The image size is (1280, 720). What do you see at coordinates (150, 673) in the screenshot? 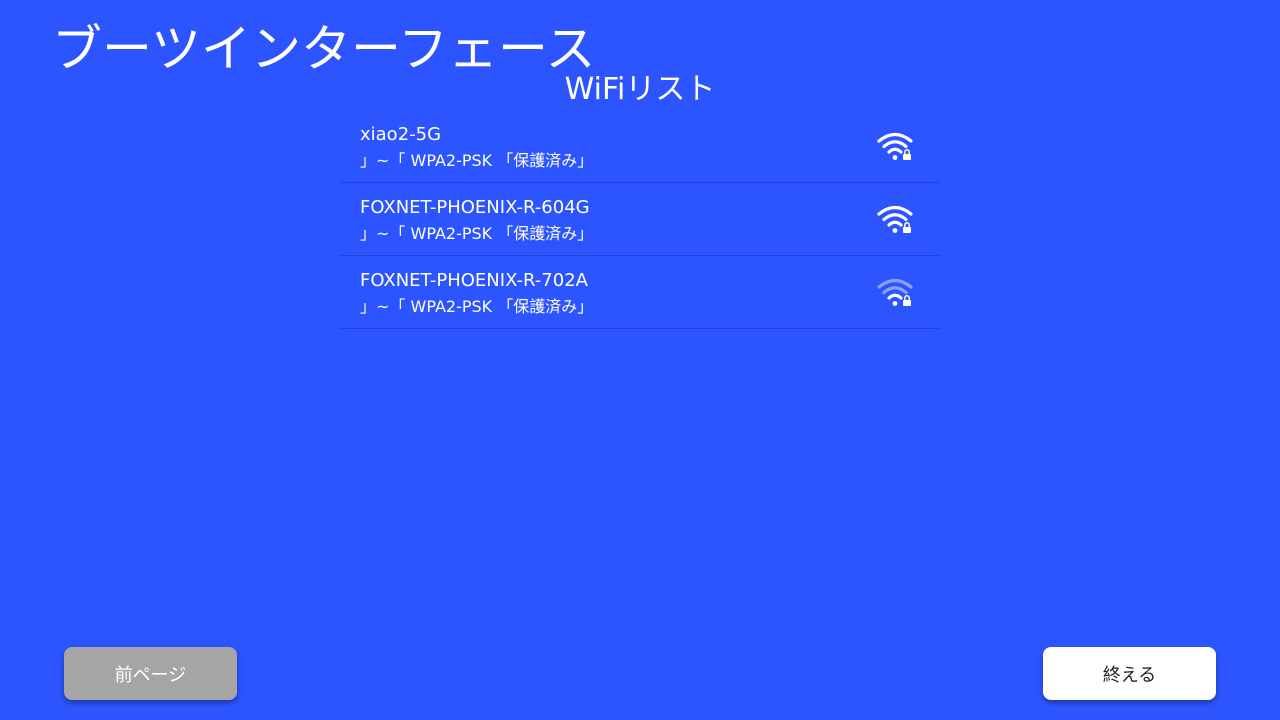
I see `prev-page-button: 前ページ` at bounding box center [150, 673].